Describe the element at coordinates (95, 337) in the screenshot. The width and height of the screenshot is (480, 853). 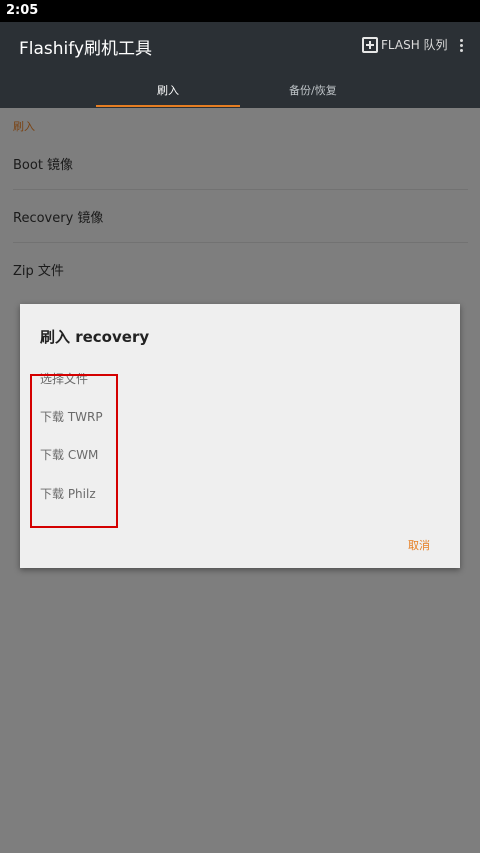
I see `dialog-title: 刷入 recovery` at that location.